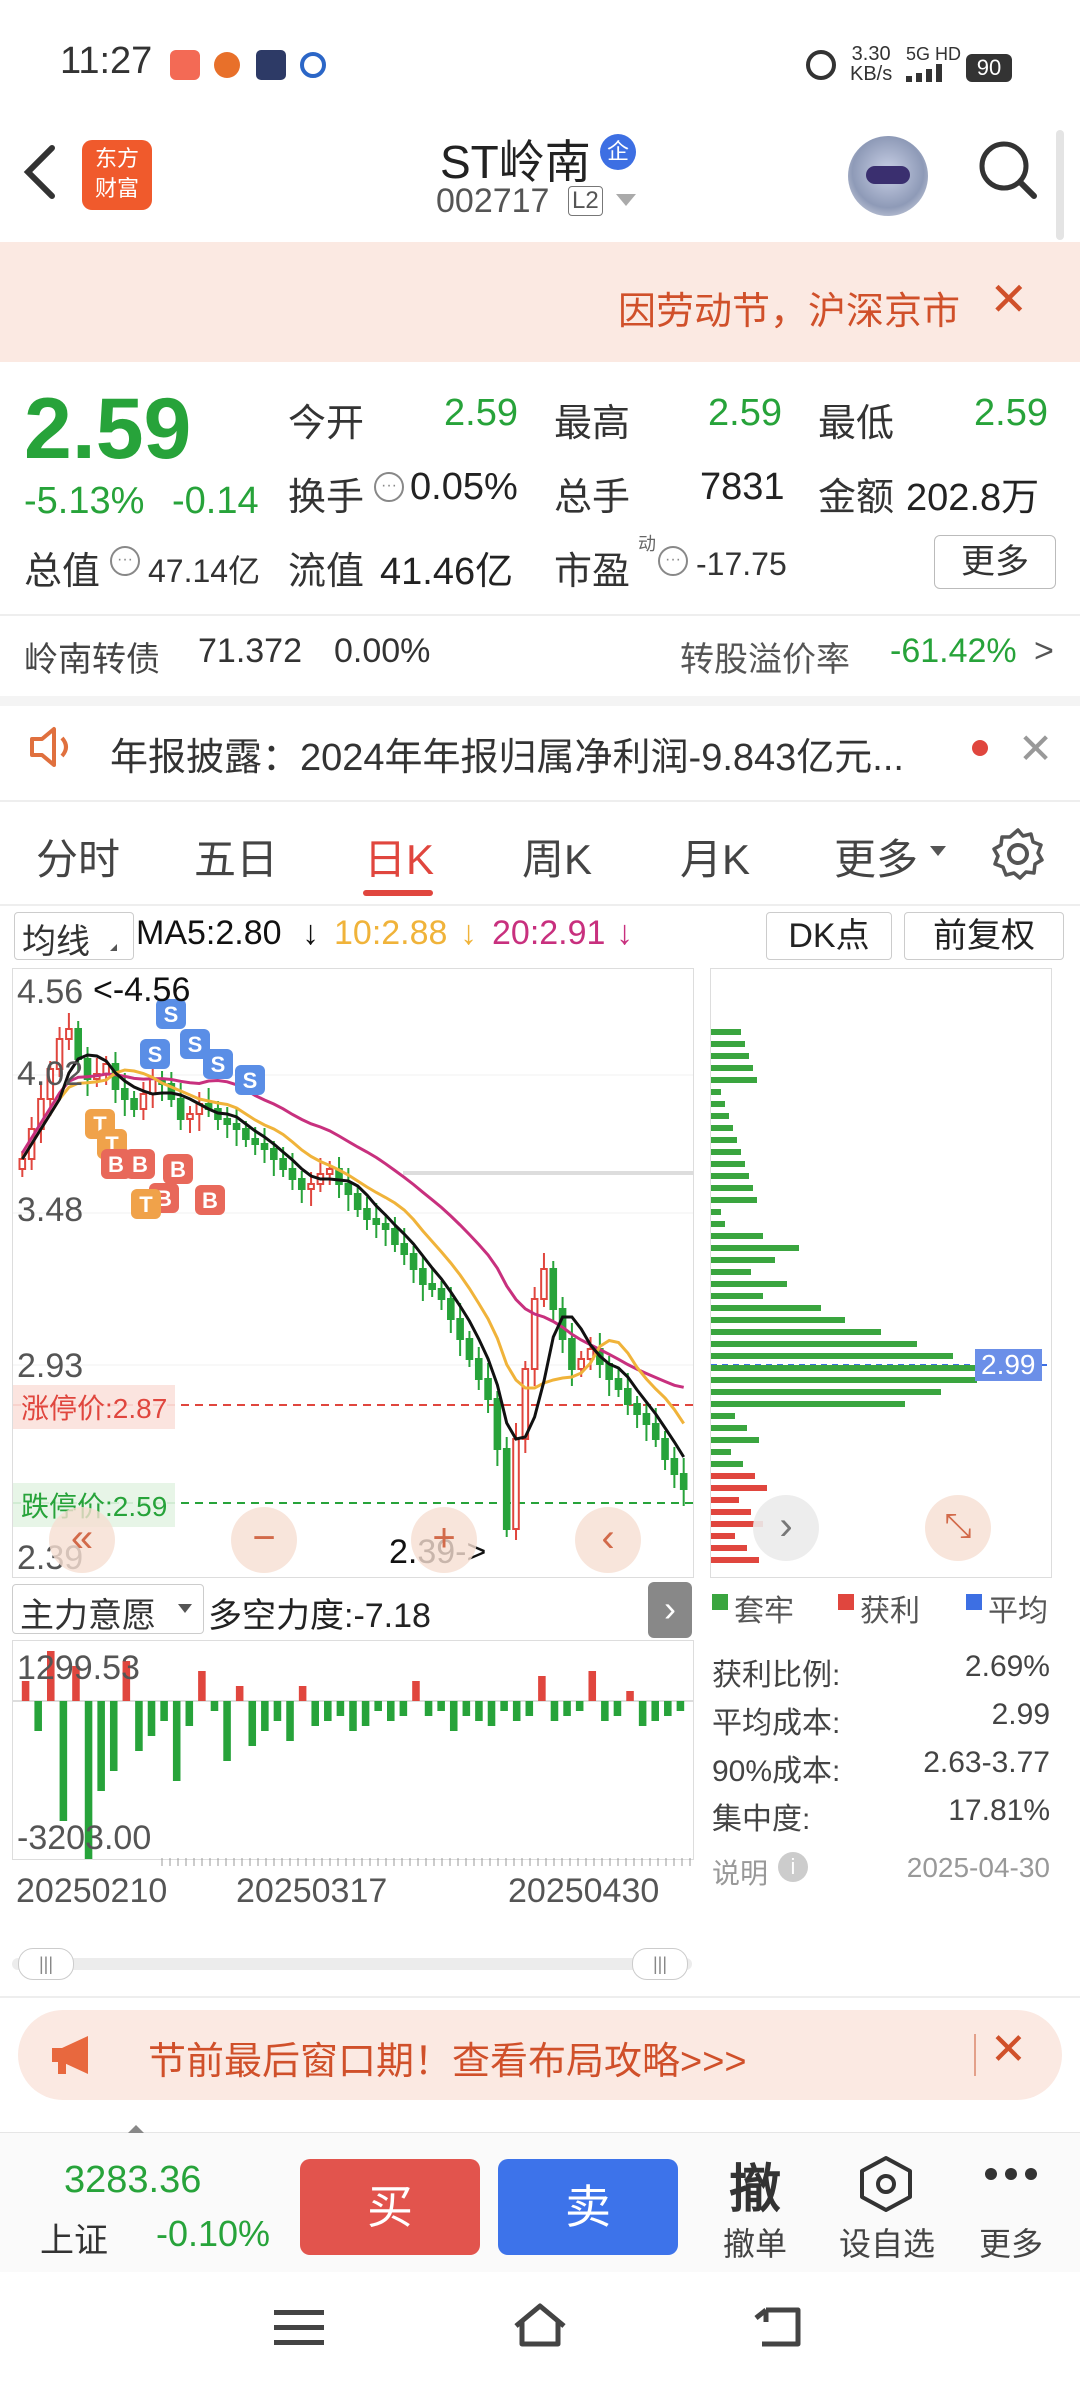  I want to click on notice-close-button: ✕, so click(1008, 299).